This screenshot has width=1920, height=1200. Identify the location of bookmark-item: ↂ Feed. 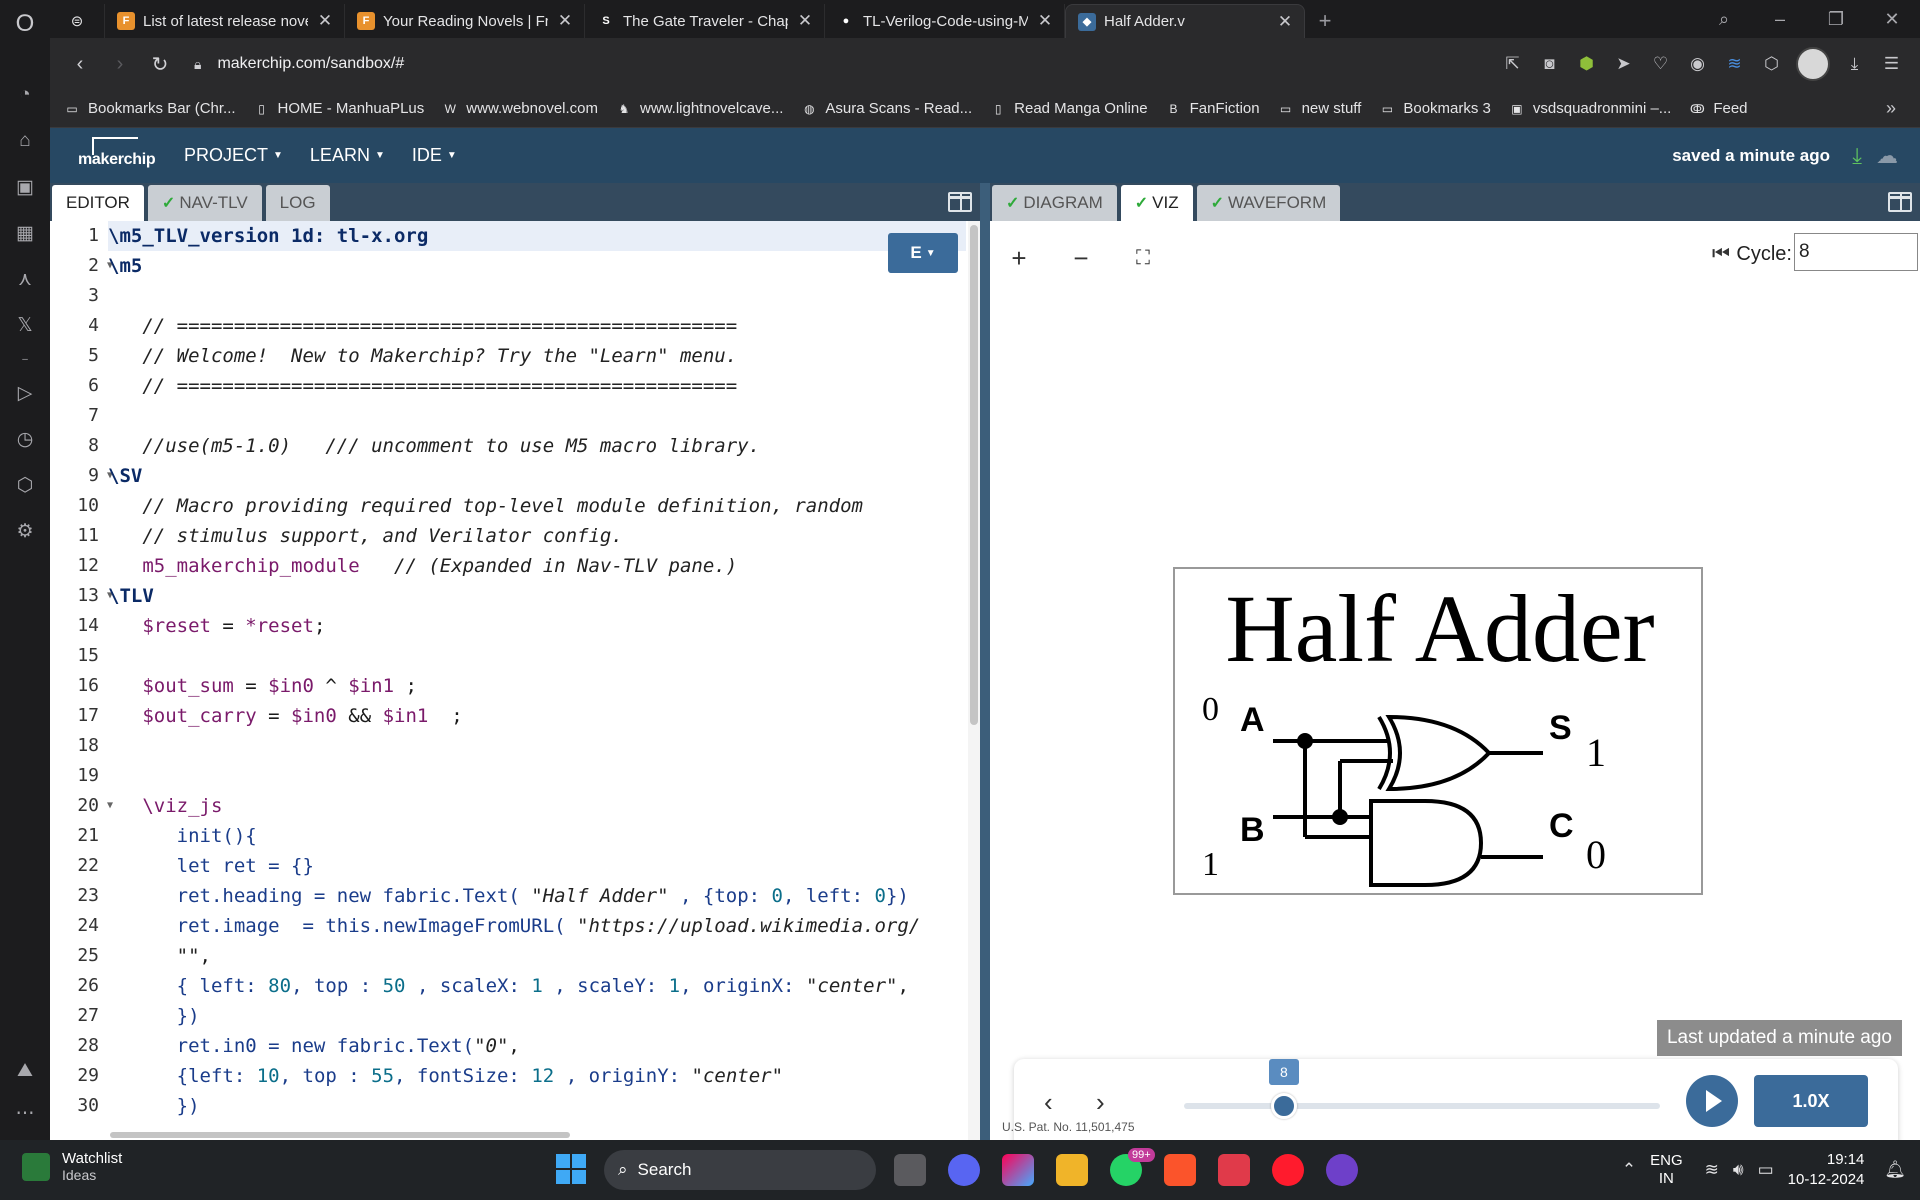
(1718, 108).